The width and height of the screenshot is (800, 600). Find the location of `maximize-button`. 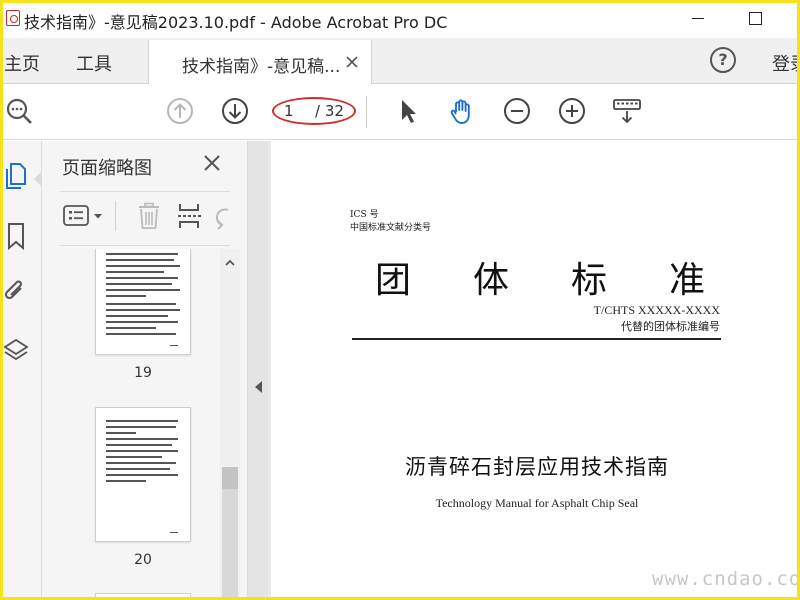

maximize-button is located at coordinates (755, 18).